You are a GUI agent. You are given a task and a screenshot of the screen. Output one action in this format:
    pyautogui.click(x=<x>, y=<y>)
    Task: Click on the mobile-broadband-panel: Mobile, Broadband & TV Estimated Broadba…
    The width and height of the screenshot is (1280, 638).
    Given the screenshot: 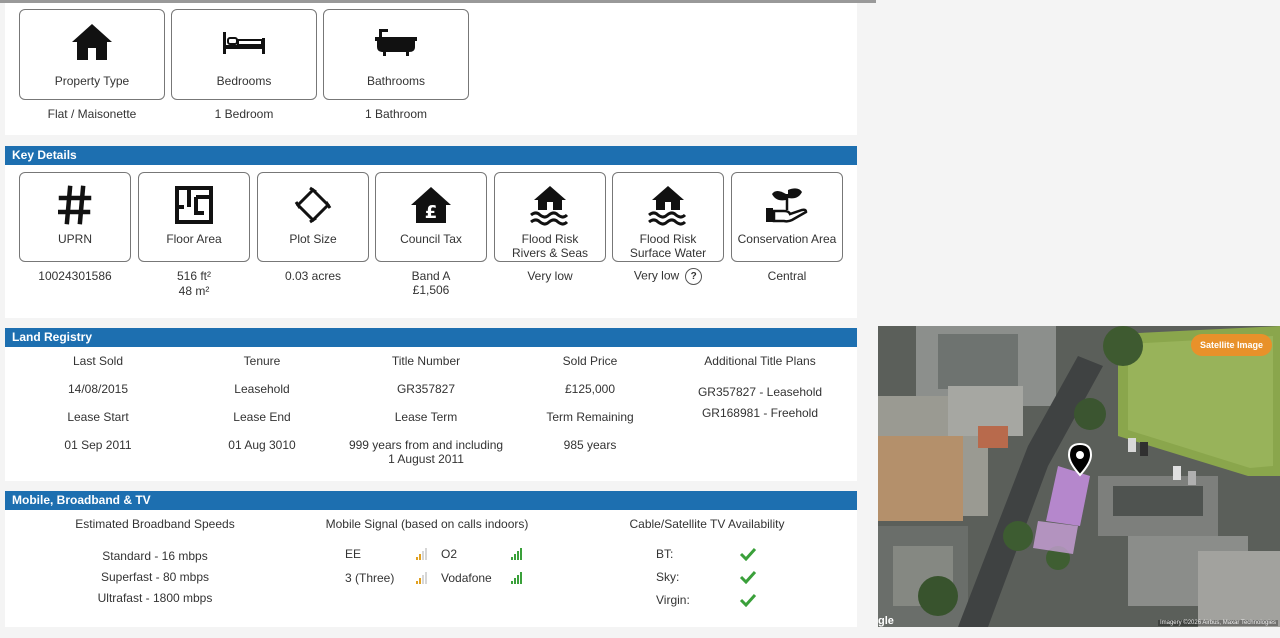 What is the action you would take?
    pyautogui.click(x=431, y=559)
    